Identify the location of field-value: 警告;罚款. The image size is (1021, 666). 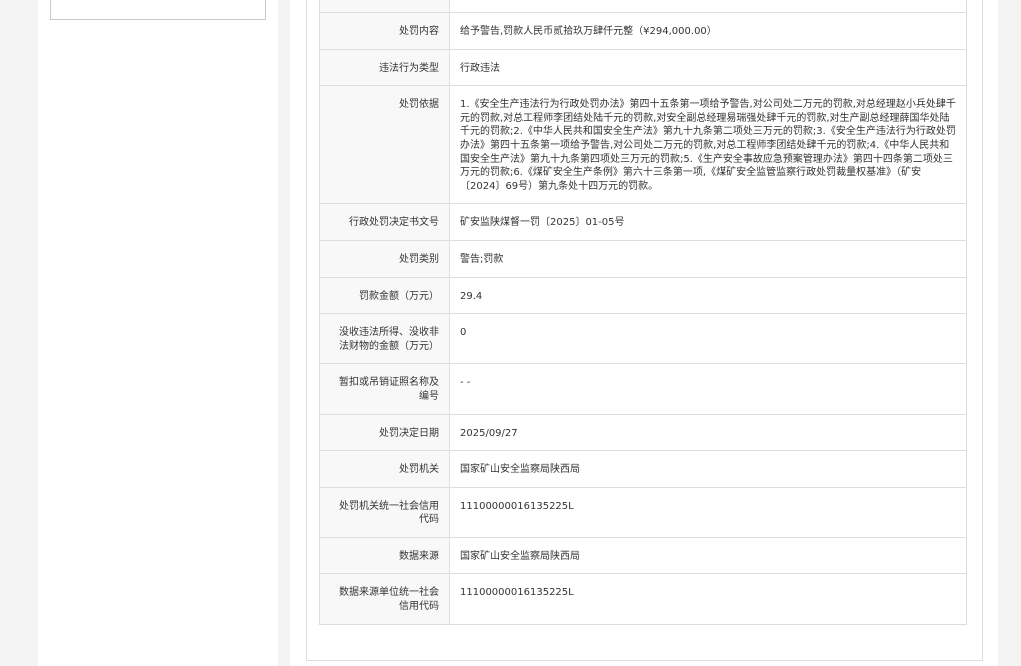
(708, 258).